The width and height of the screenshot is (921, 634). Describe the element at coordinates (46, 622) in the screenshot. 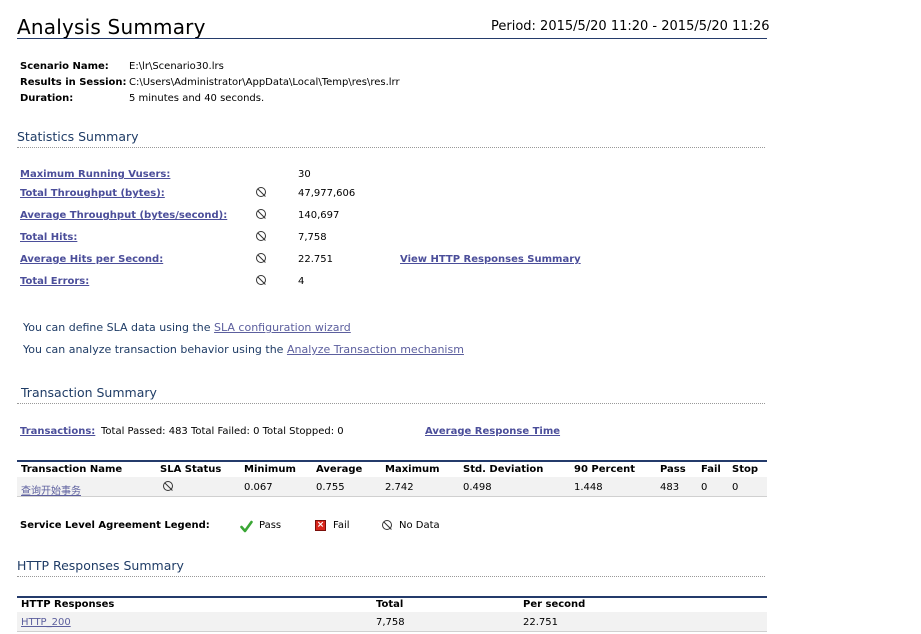

I see `http-200-link: HTTP_200` at that location.